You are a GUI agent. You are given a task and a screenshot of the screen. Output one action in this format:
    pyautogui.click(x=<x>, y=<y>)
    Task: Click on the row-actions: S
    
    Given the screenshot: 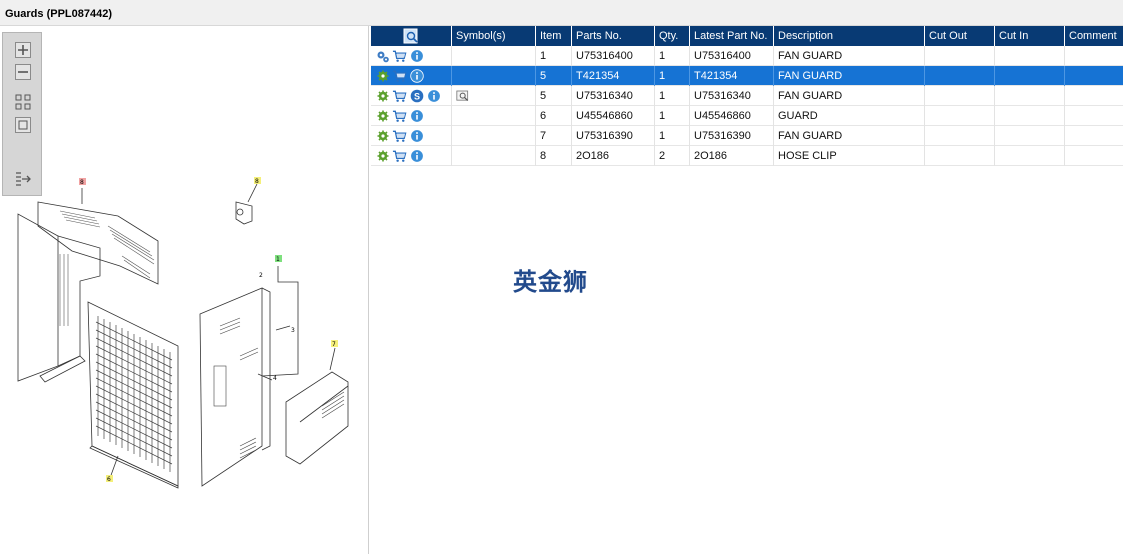 What is the action you would take?
    pyautogui.click(x=411, y=96)
    